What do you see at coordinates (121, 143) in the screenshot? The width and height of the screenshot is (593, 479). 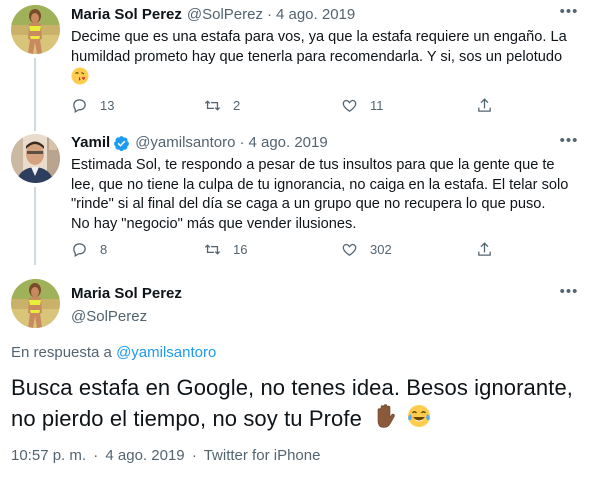 I see `verified-badge-icon` at bounding box center [121, 143].